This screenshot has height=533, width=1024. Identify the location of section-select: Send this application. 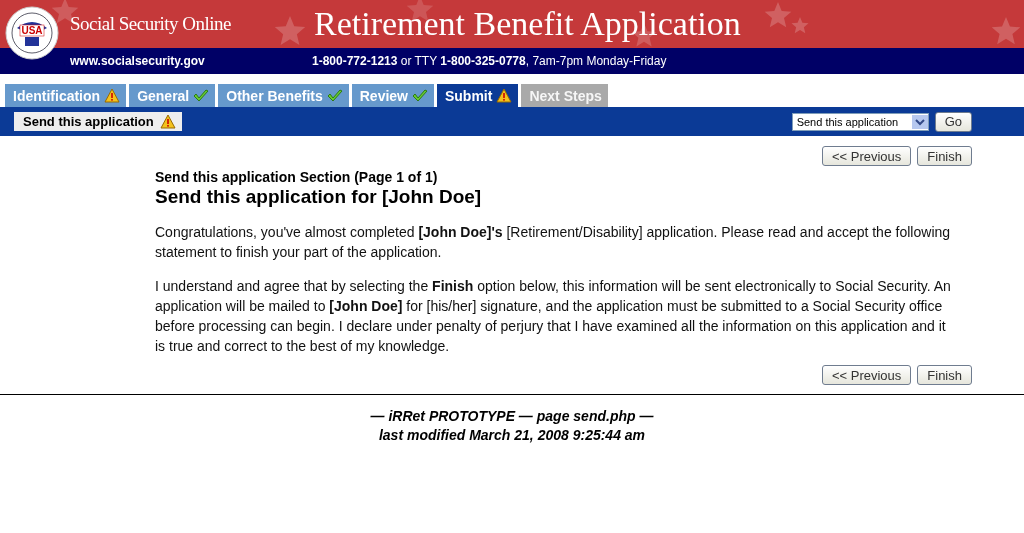
(860, 121).